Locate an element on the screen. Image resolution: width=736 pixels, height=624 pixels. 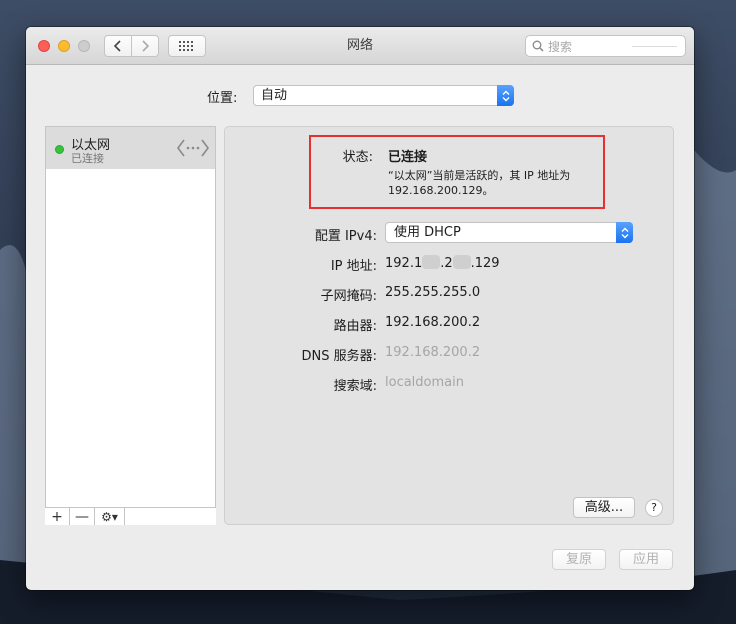
ethernet-icon is located at coordinates (193, 148).